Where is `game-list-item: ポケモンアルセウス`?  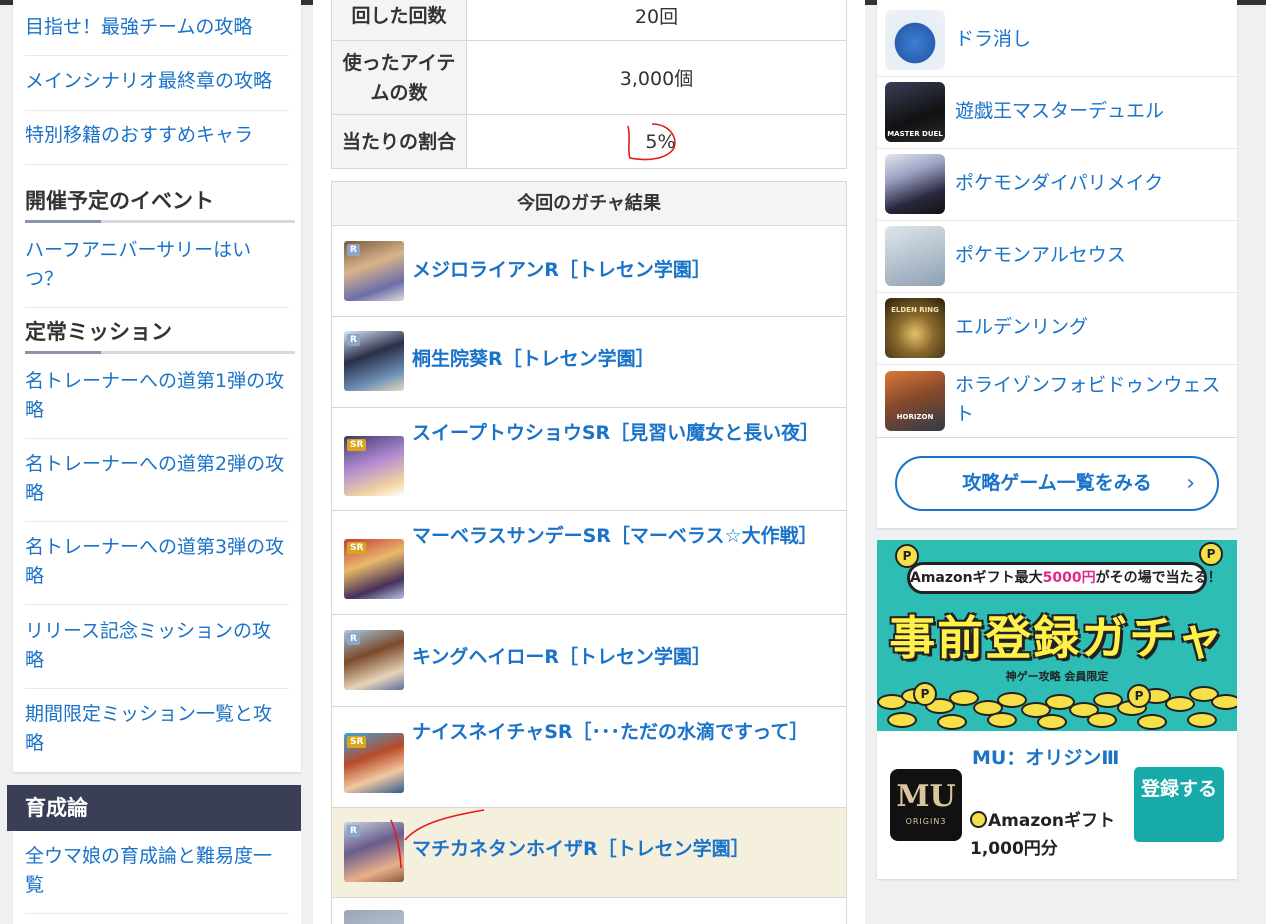 game-list-item: ポケモンアルセウス is located at coordinates (1057, 257).